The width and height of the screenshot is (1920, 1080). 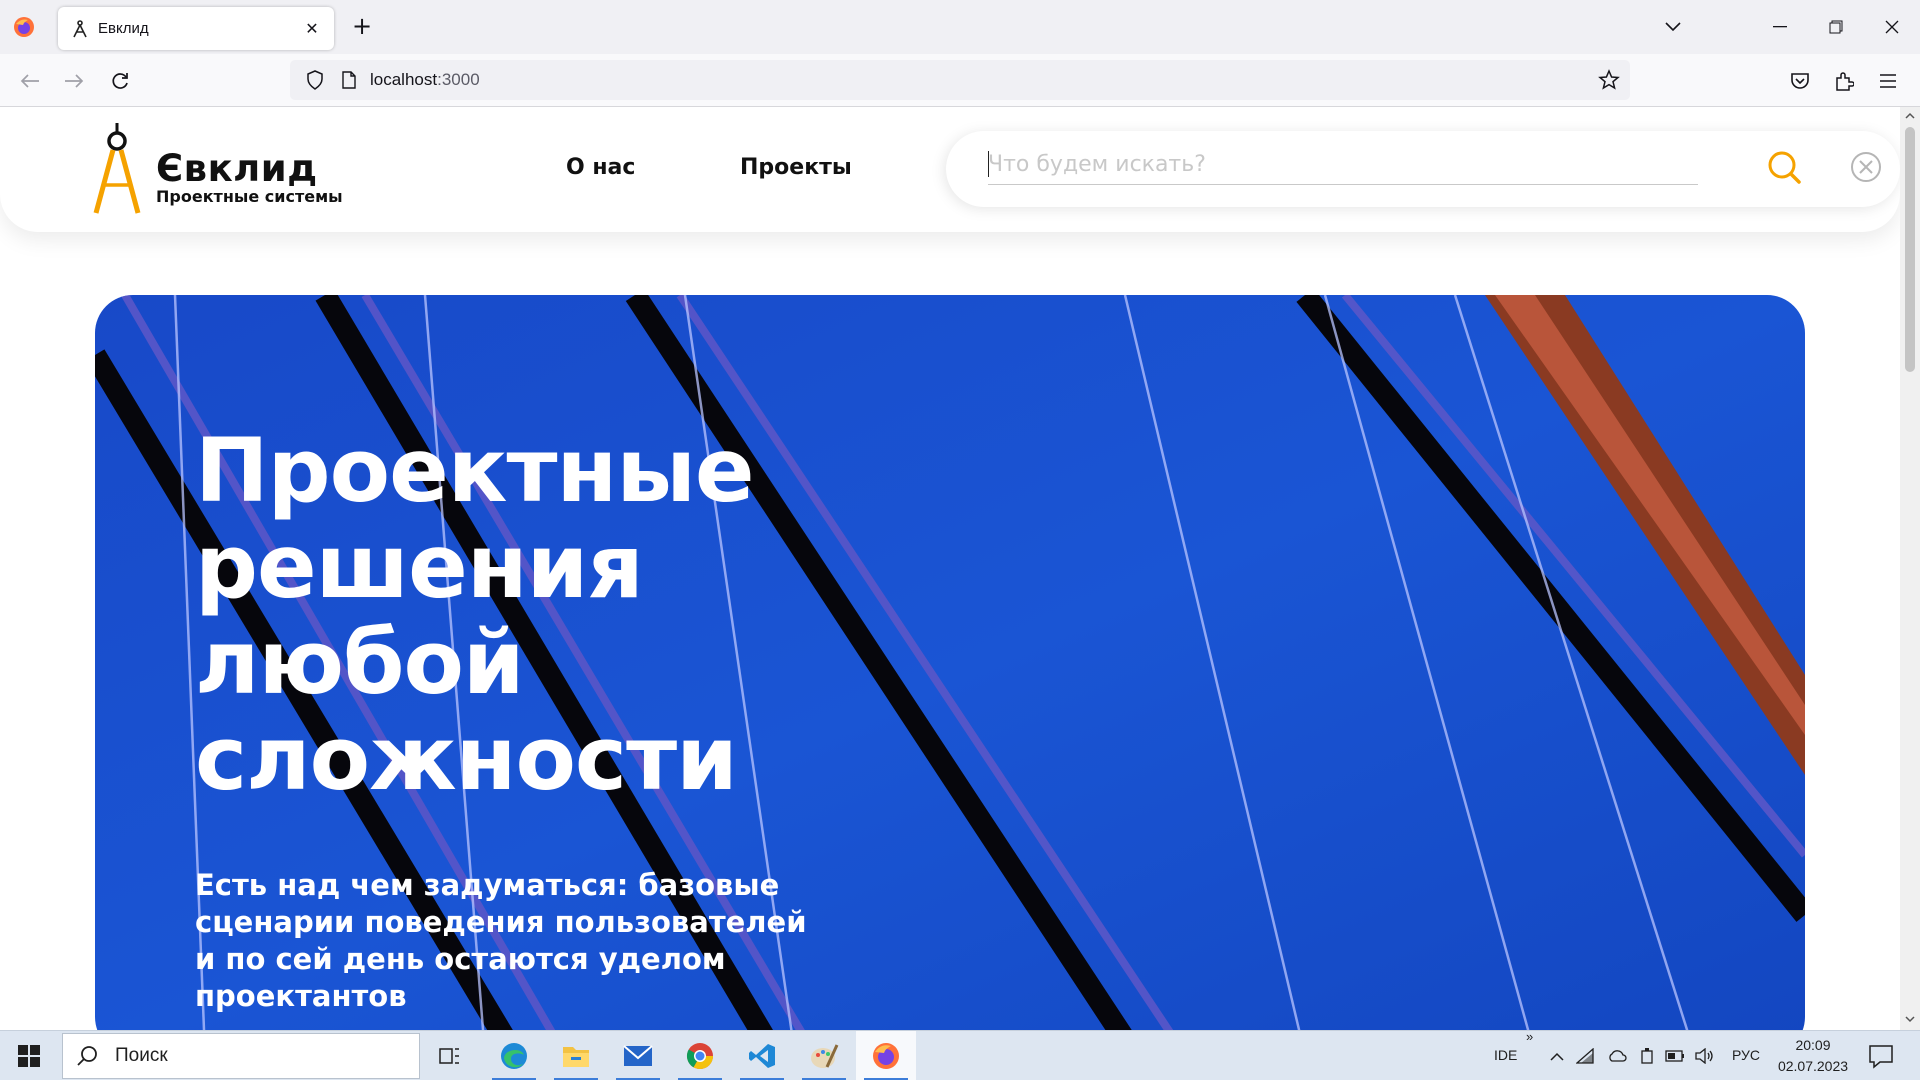 What do you see at coordinates (1746, 1055) in the screenshot?
I see `tray-language-label: РУС` at bounding box center [1746, 1055].